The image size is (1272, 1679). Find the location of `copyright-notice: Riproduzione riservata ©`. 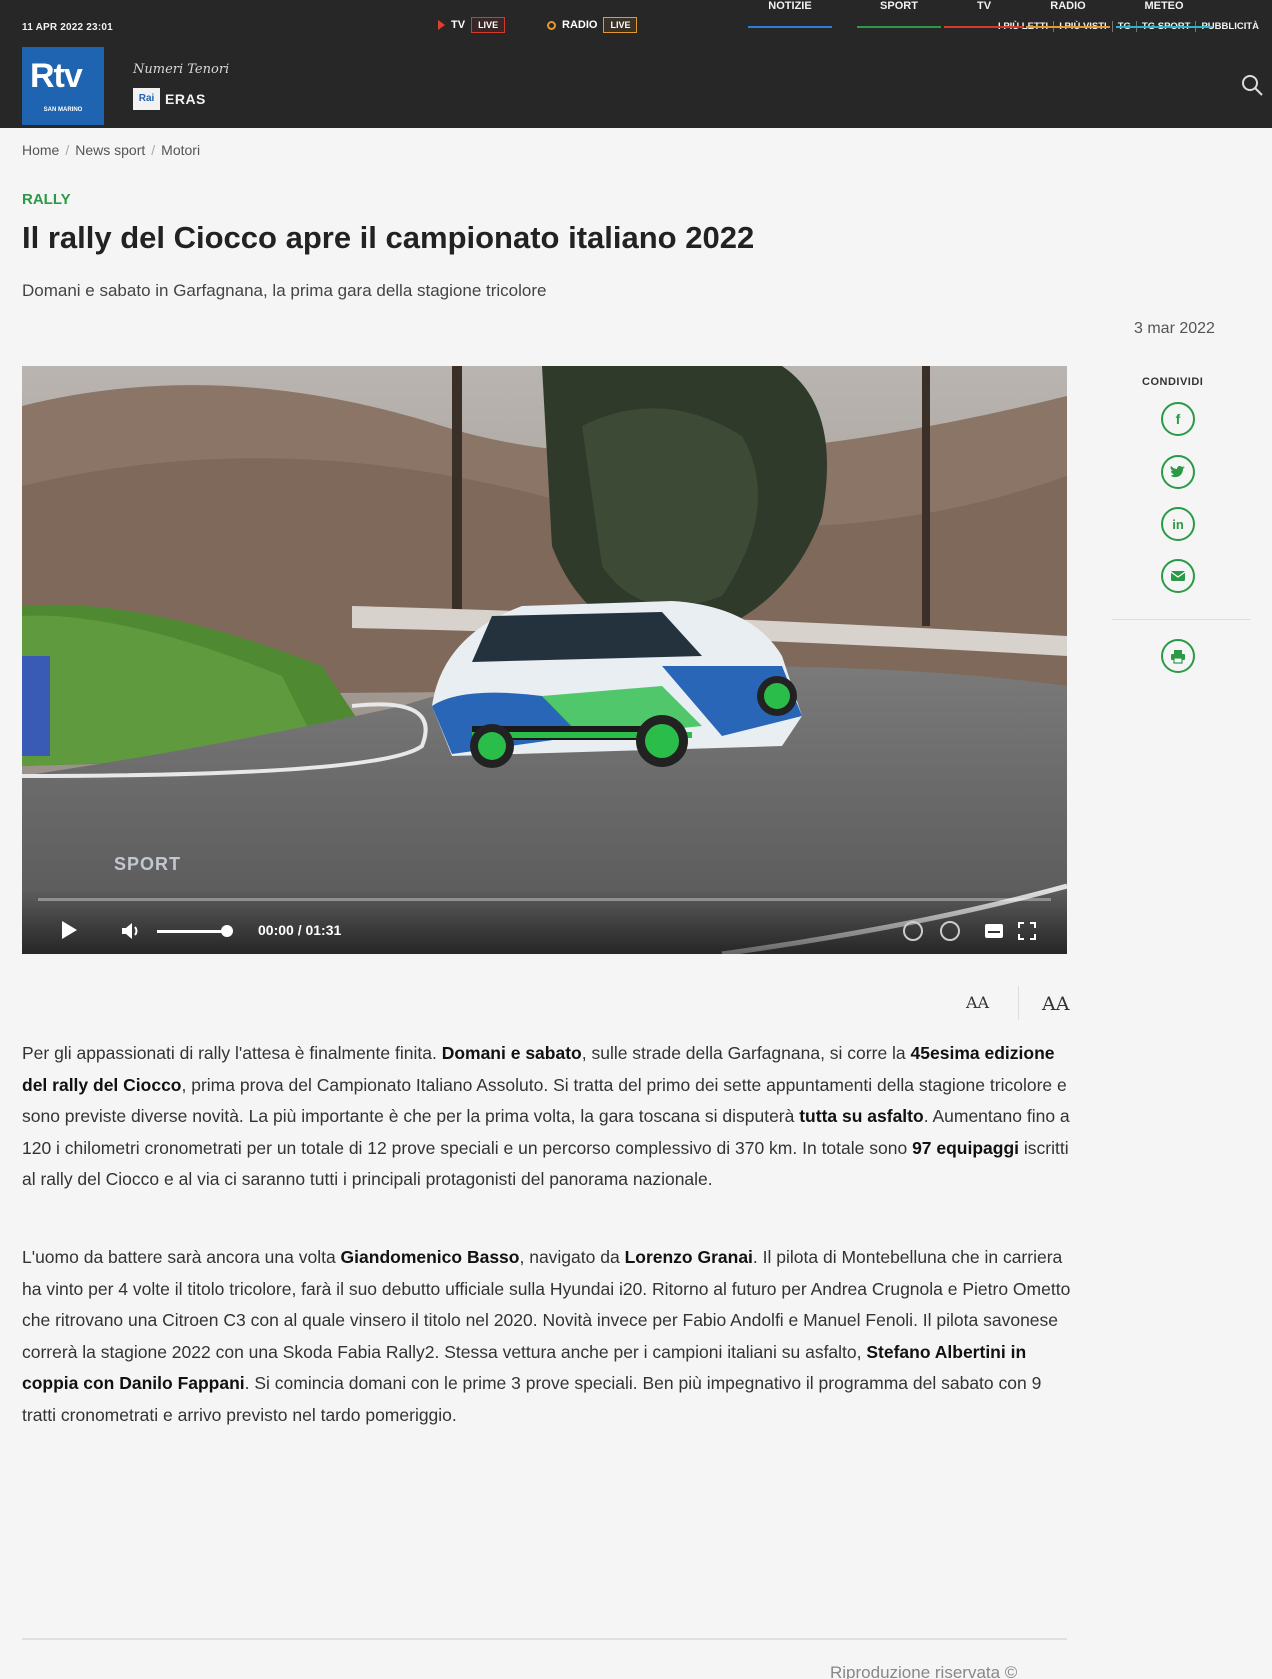

copyright-notice: Riproduzione riservata © is located at coordinates (924, 1671).